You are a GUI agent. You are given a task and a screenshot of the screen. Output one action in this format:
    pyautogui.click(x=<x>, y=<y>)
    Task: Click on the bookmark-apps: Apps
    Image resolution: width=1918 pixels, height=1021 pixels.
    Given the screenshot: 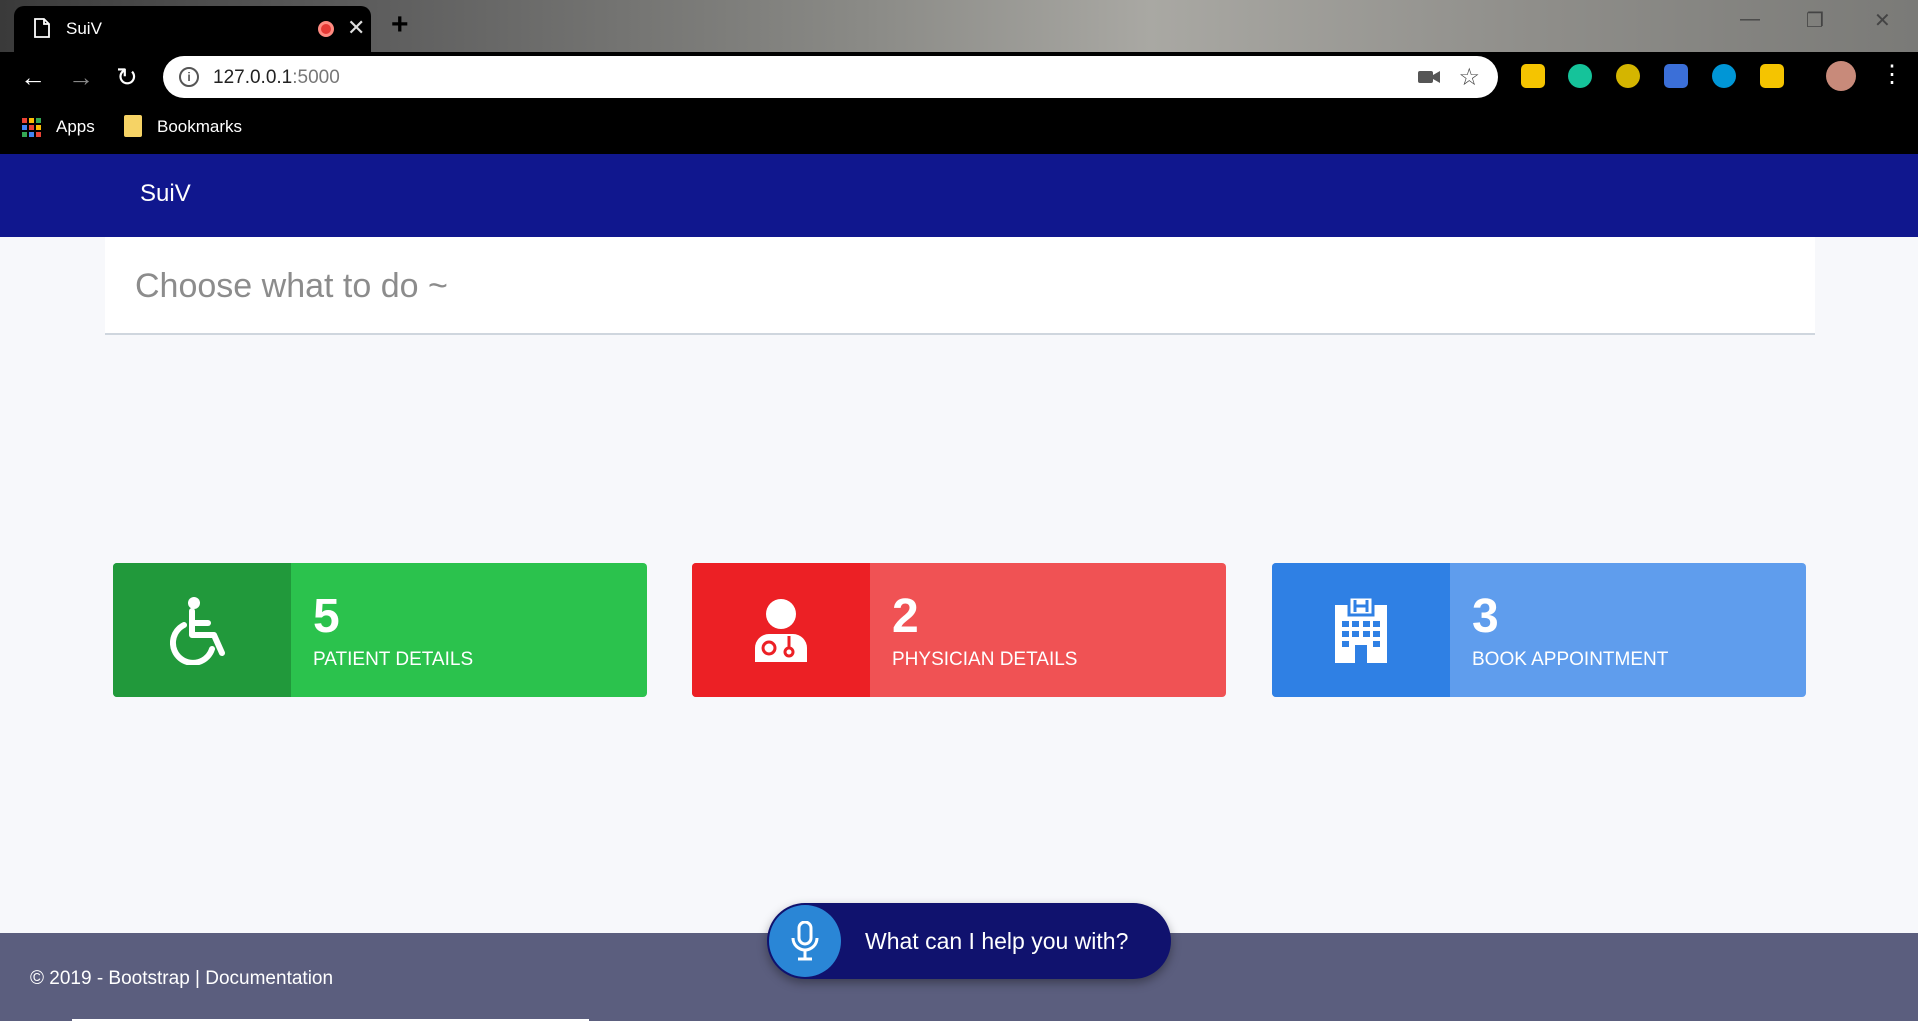 What is the action you would take?
    pyautogui.click(x=75, y=127)
    